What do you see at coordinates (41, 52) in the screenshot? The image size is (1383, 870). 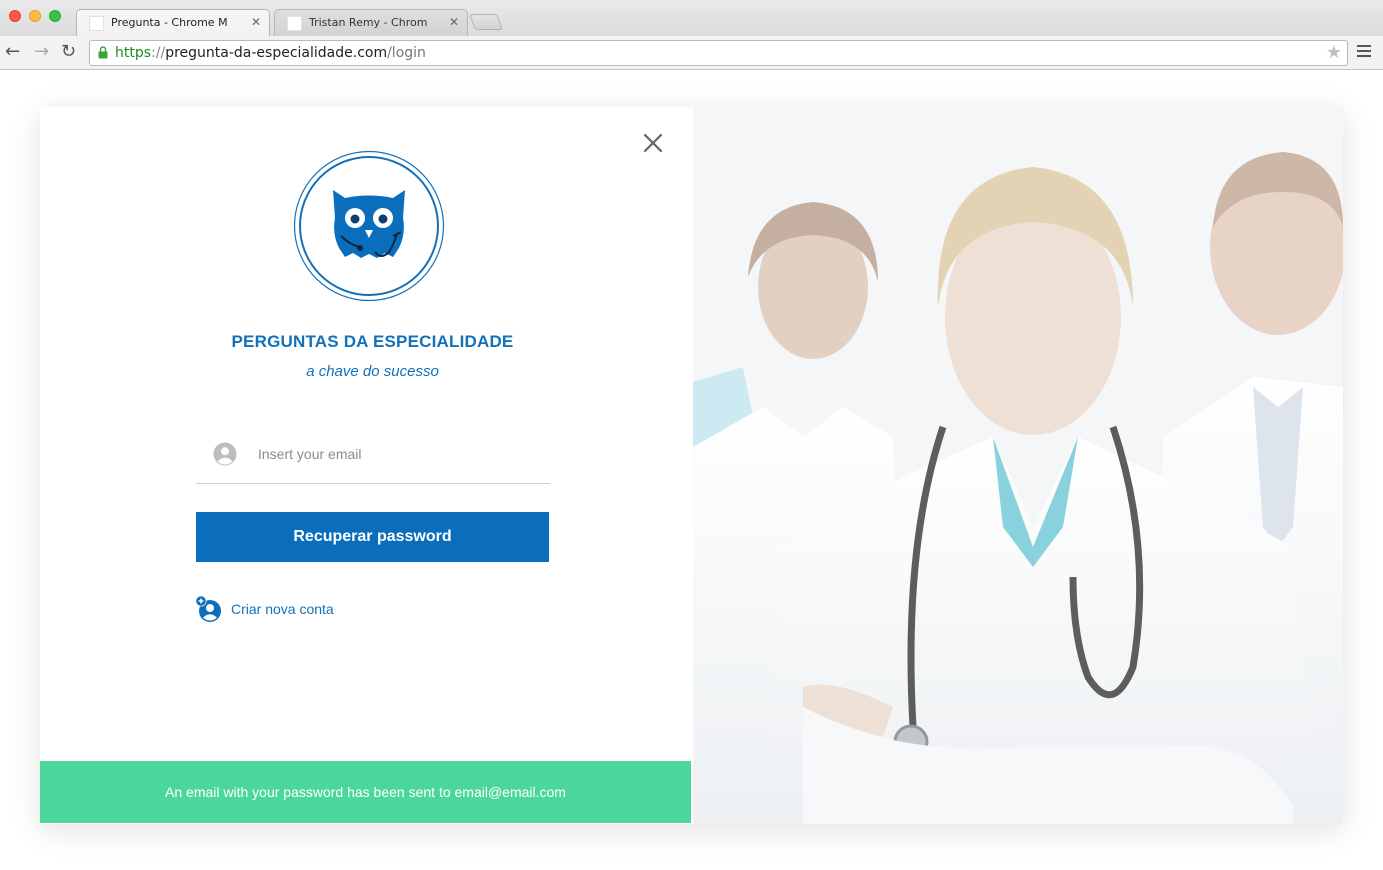 I see `forward-arrow-icon: →` at bounding box center [41, 52].